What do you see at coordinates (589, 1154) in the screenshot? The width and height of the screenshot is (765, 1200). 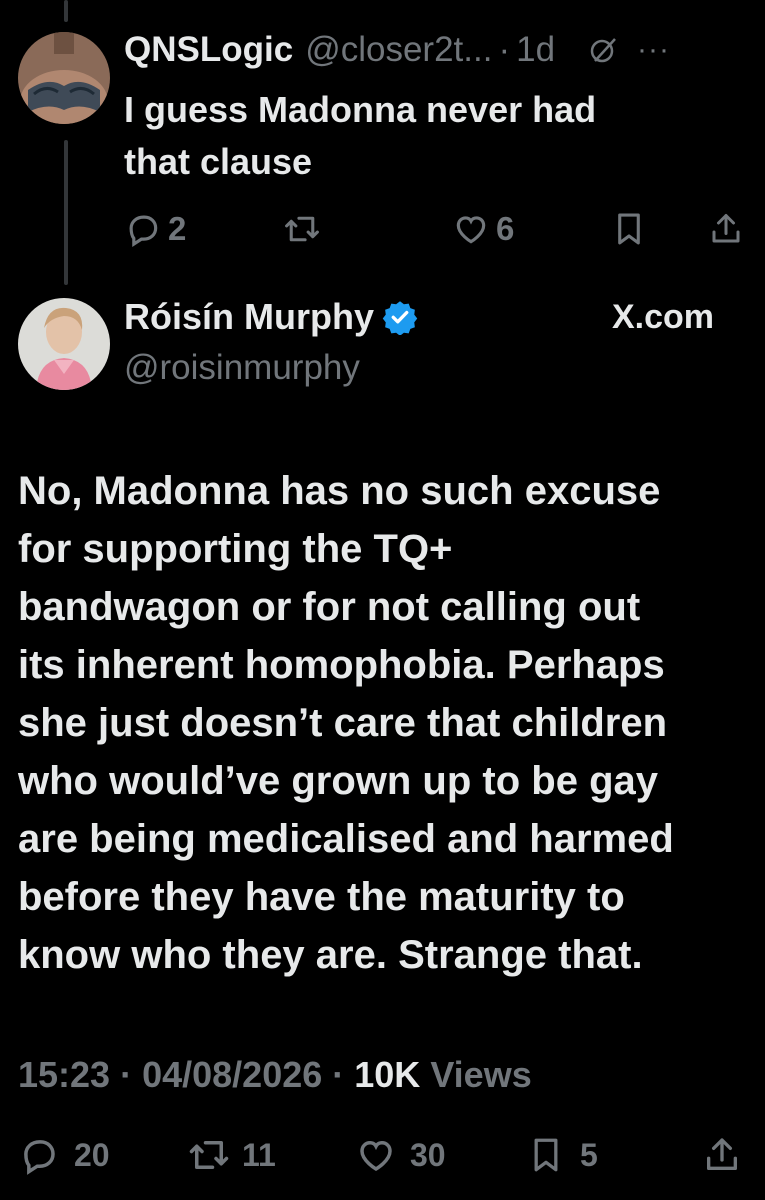 I see `tweet-bookmark-count: 5` at bounding box center [589, 1154].